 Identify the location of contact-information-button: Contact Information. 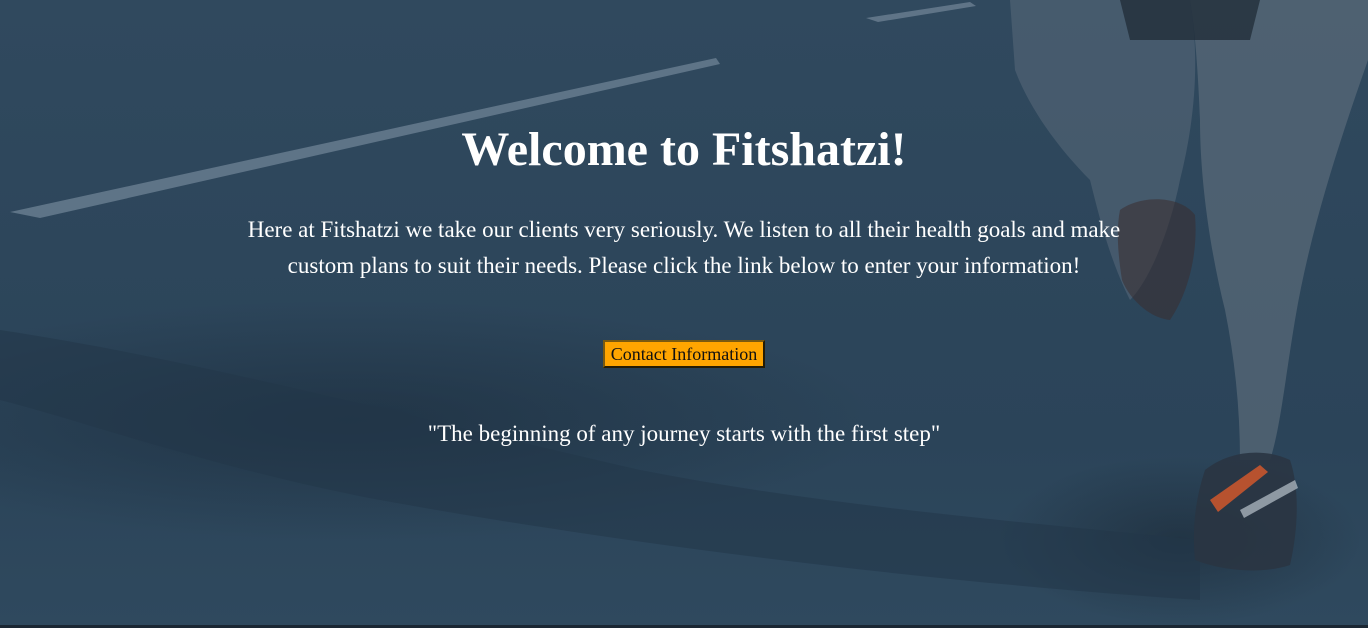
(684, 354).